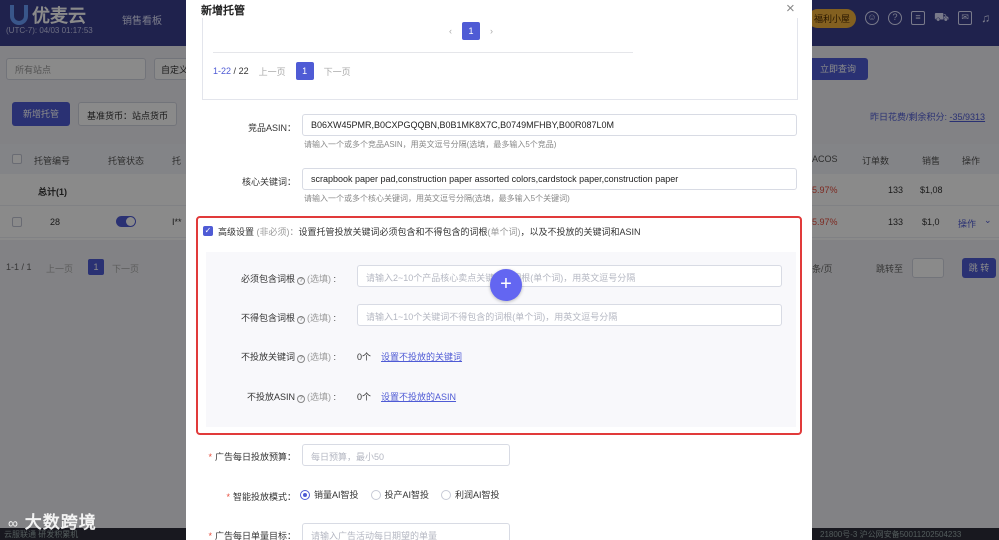  What do you see at coordinates (364, 357) in the screenshot?
I see `neg-keywords-count-value: 0个` at bounding box center [364, 357].